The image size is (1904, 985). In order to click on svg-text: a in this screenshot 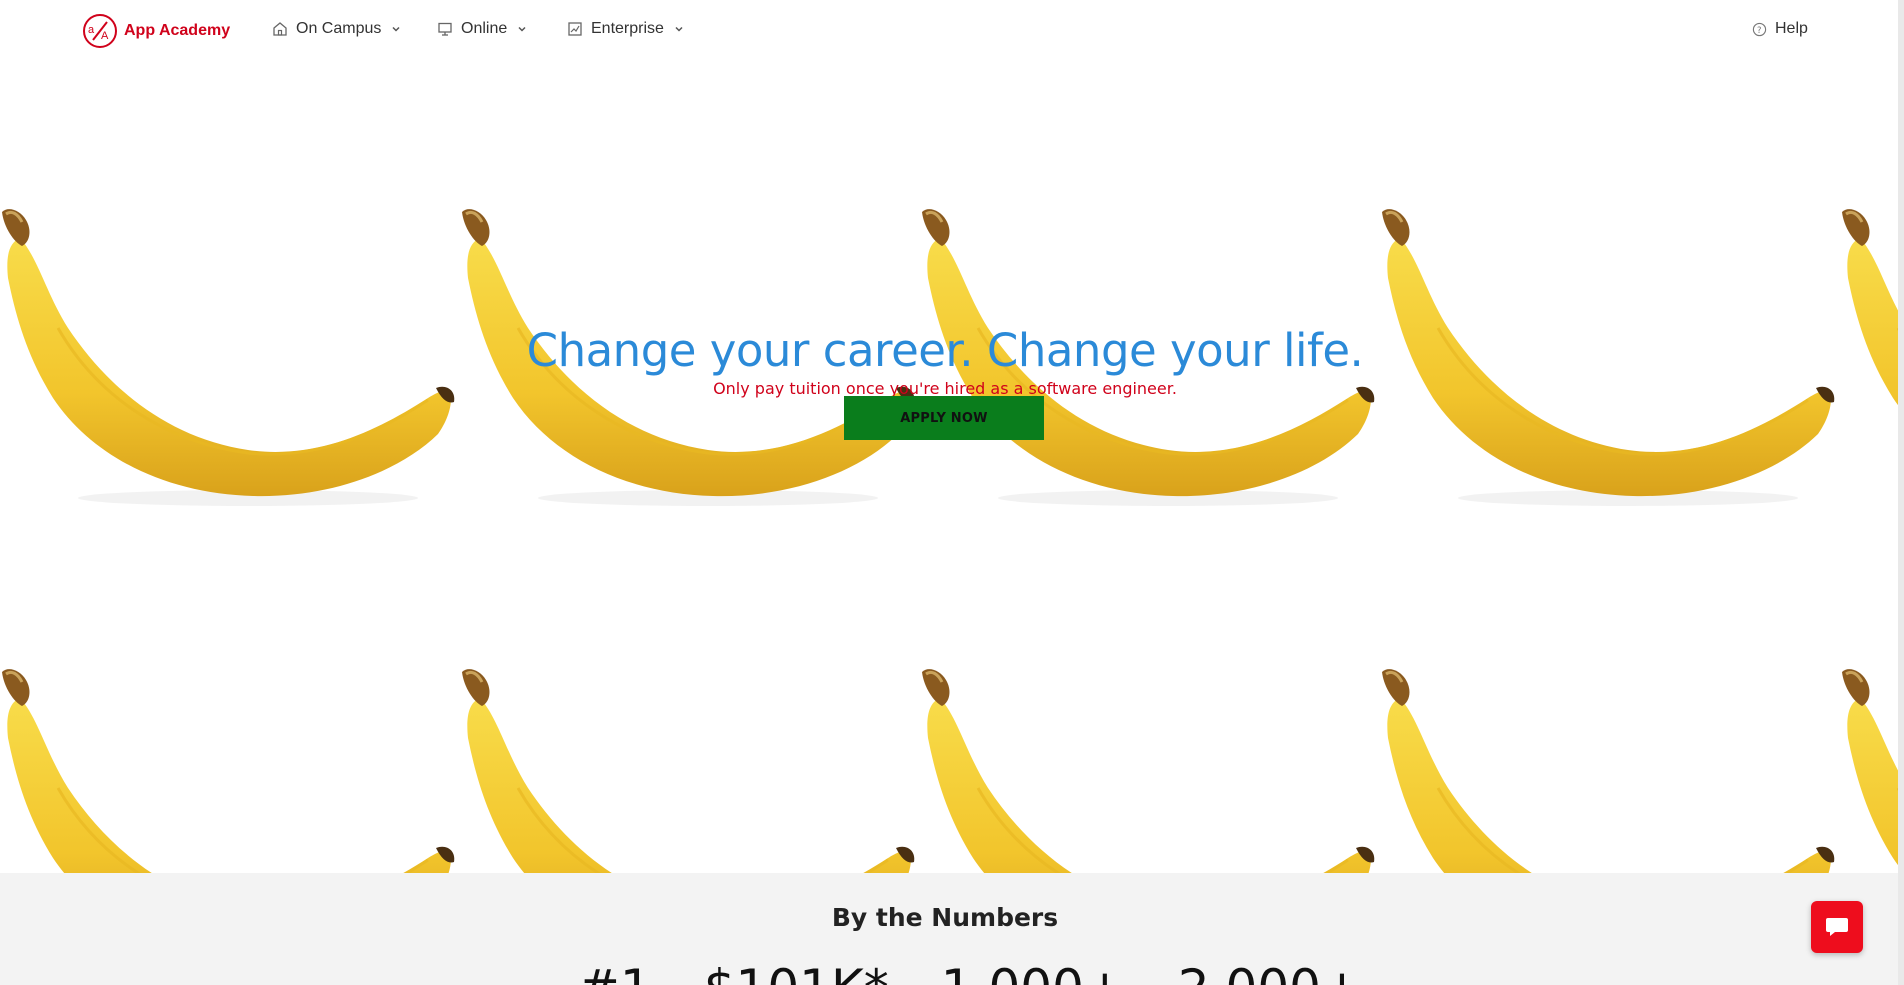, I will do `click(91, 30)`.